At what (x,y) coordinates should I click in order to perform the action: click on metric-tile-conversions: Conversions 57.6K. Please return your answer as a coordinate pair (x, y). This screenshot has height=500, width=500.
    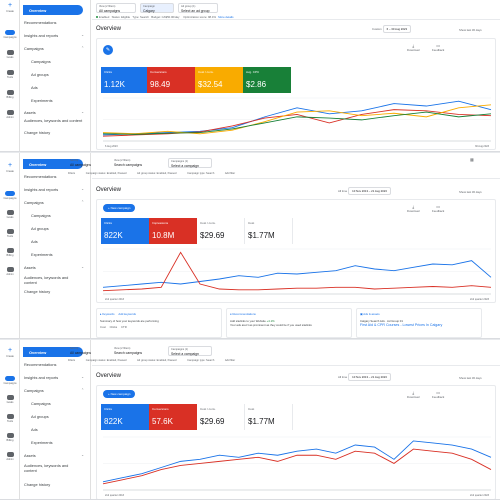
    Looking at the image, I should click on (173, 417).